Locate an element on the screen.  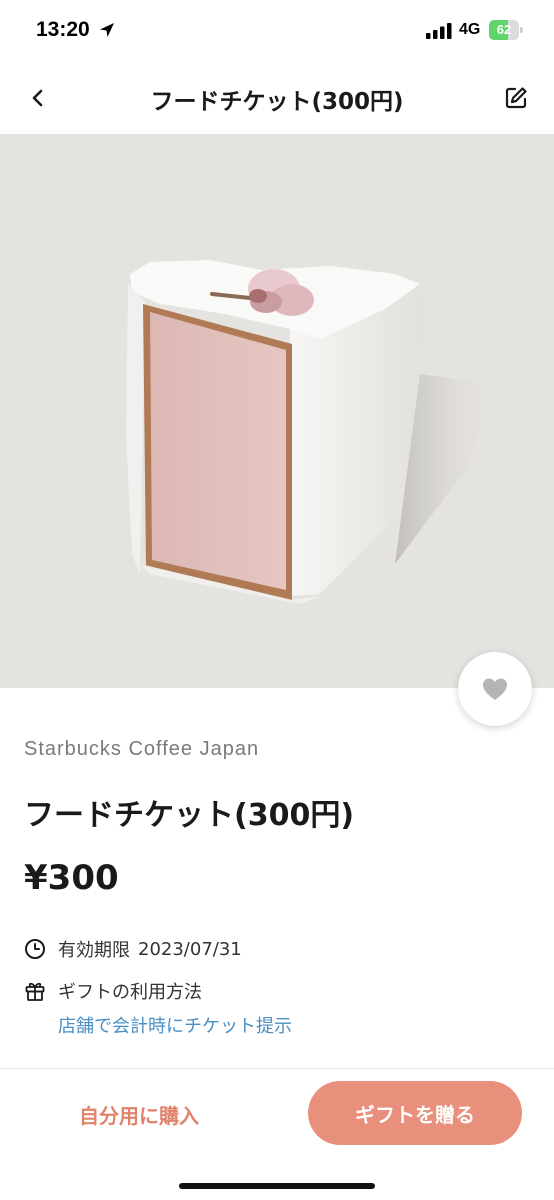
favorite-button is located at coordinates (495, 689).